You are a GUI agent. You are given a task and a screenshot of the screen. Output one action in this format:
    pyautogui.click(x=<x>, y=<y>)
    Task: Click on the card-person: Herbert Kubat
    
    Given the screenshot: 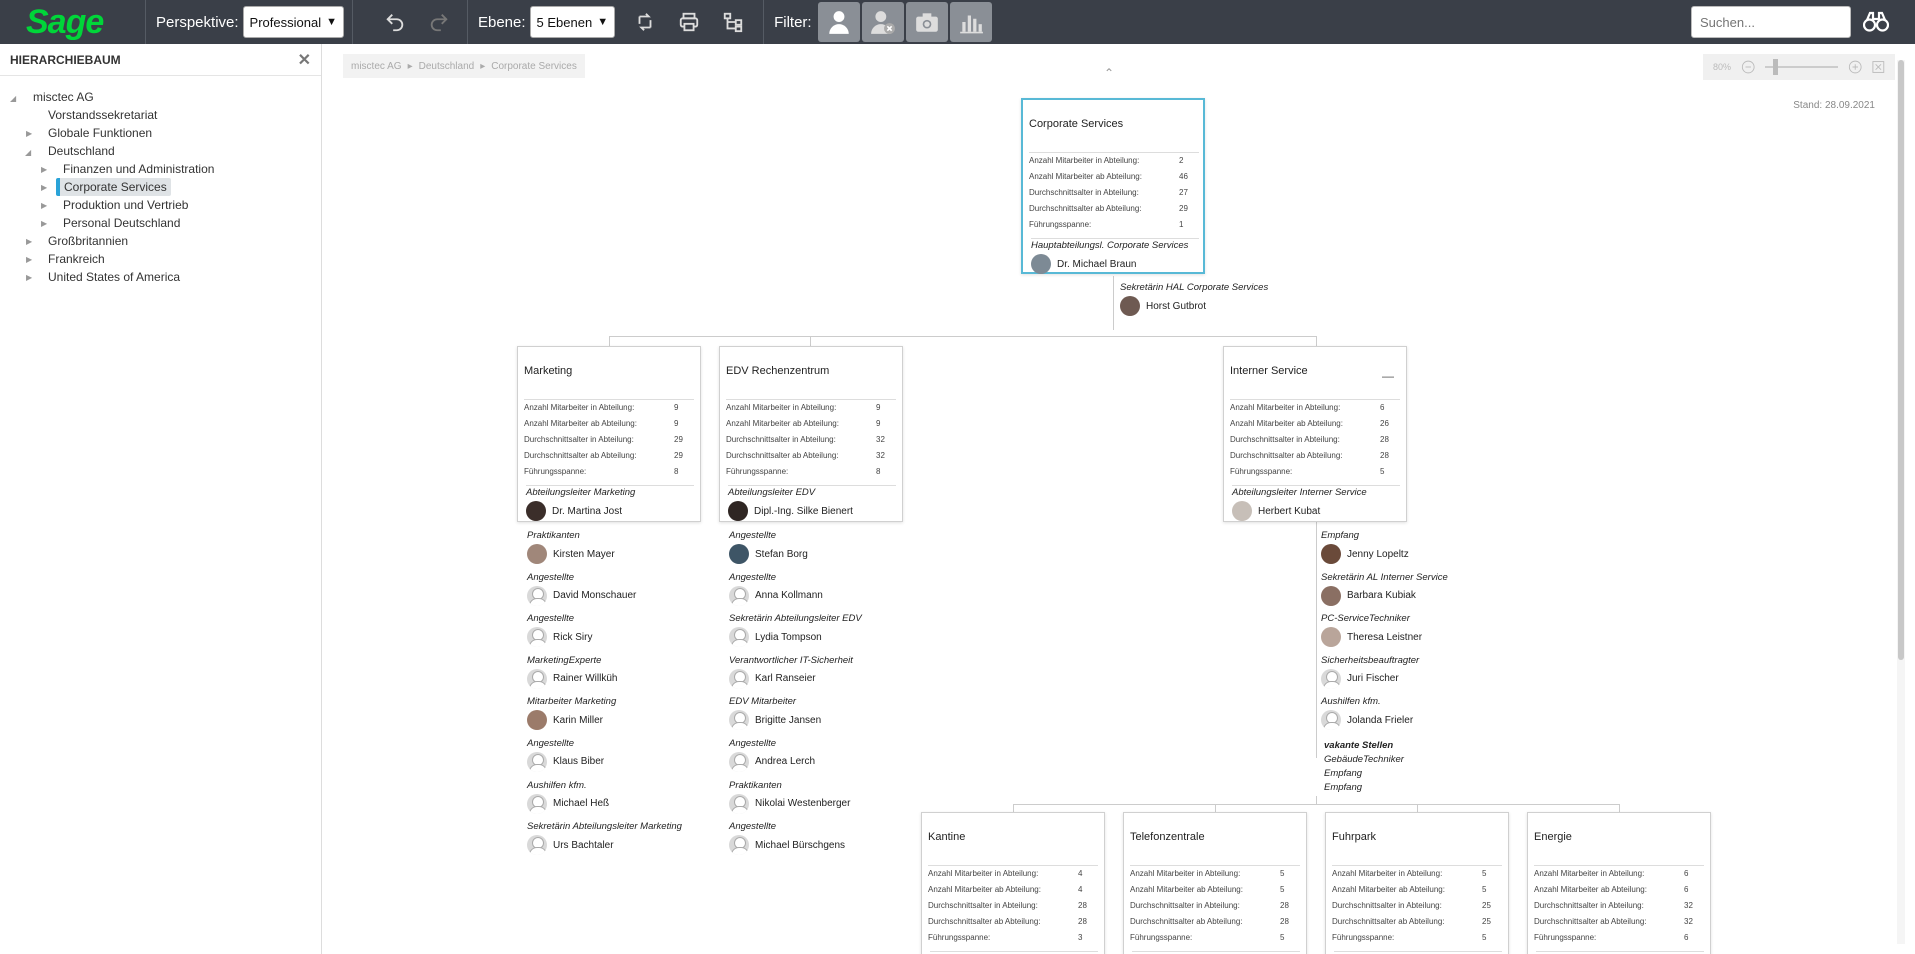 What is the action you would take?
    pyautogui.click(x=1276, y=511)
    